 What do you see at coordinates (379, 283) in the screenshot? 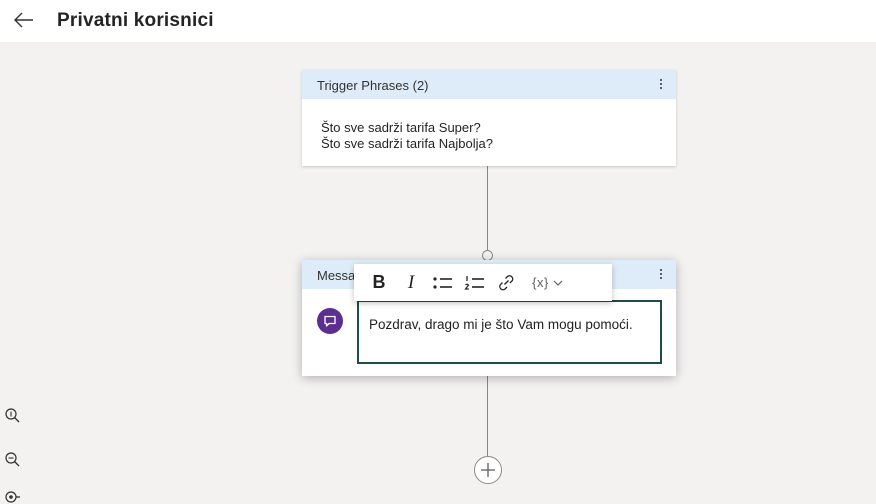
I see `bold-button: B` at bounding box center [379, 283].